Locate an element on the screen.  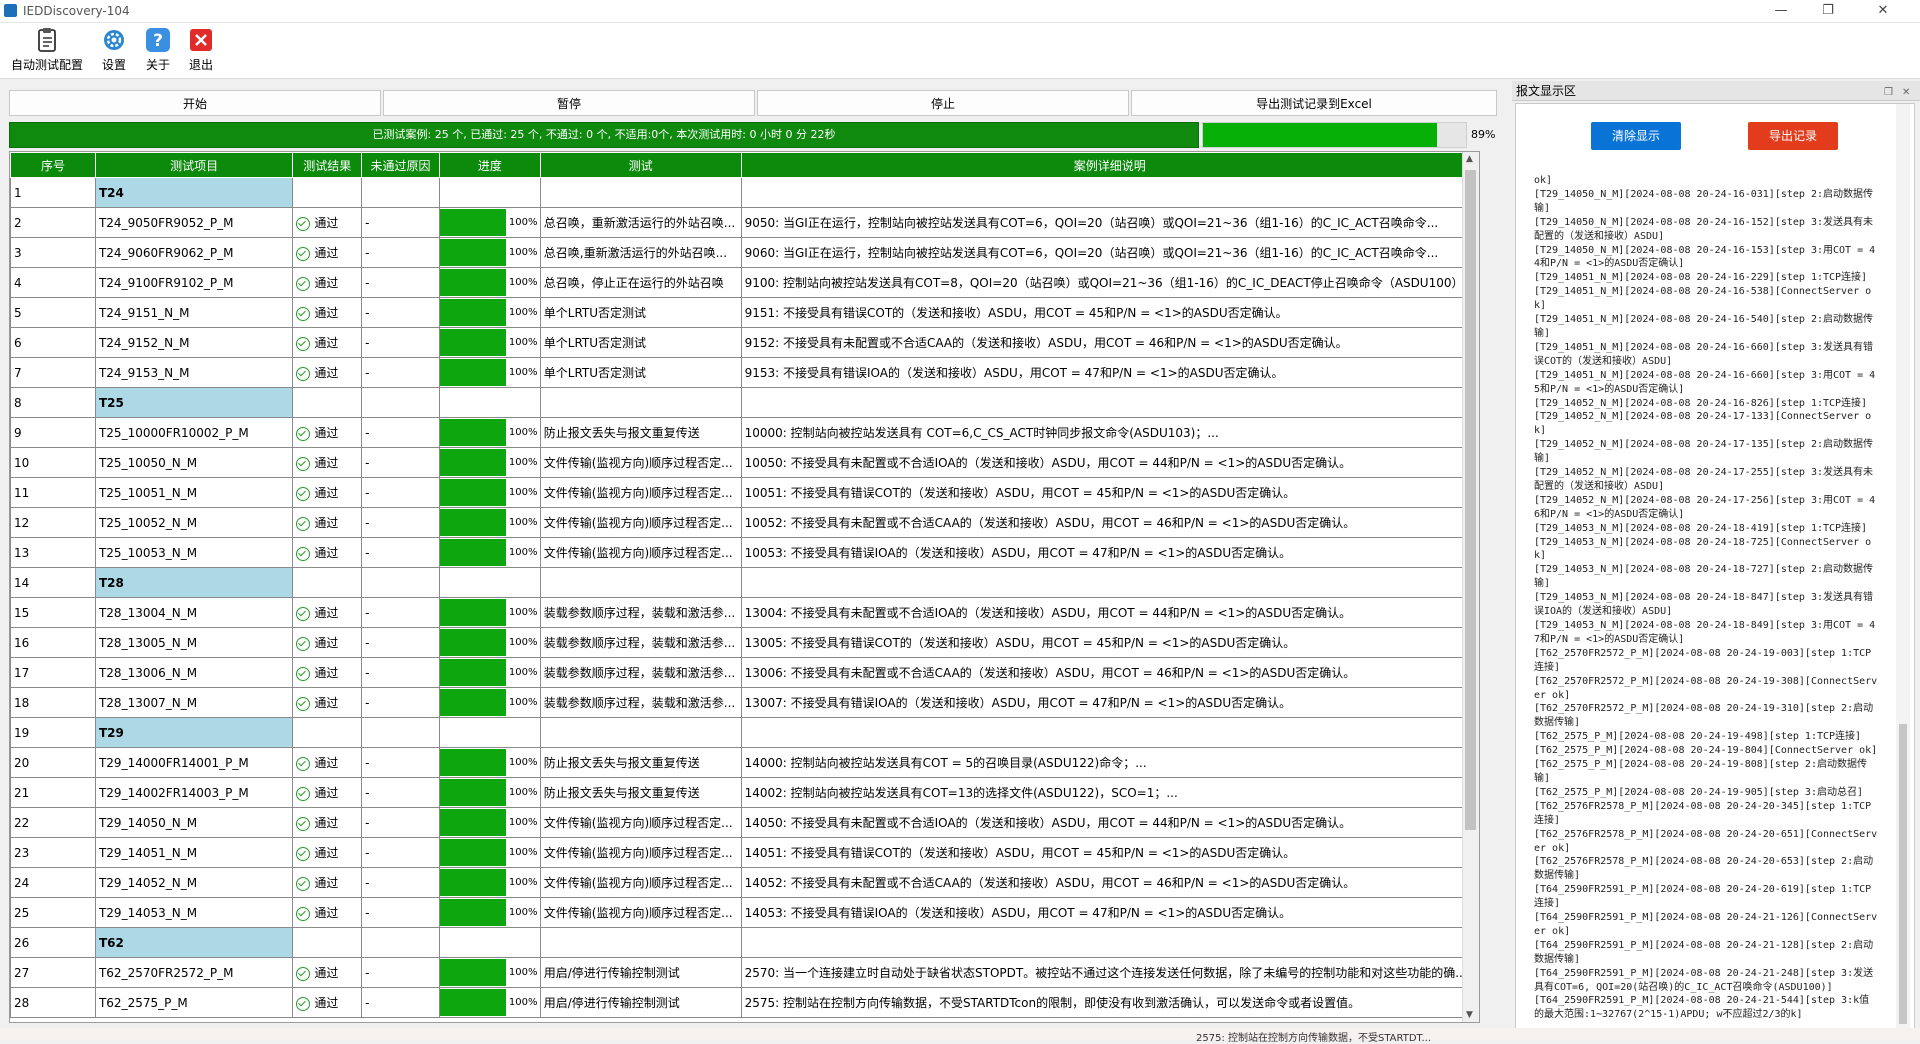
export-excel-button: 导出测试记录到Excel is located at coordinates (1314, 103).